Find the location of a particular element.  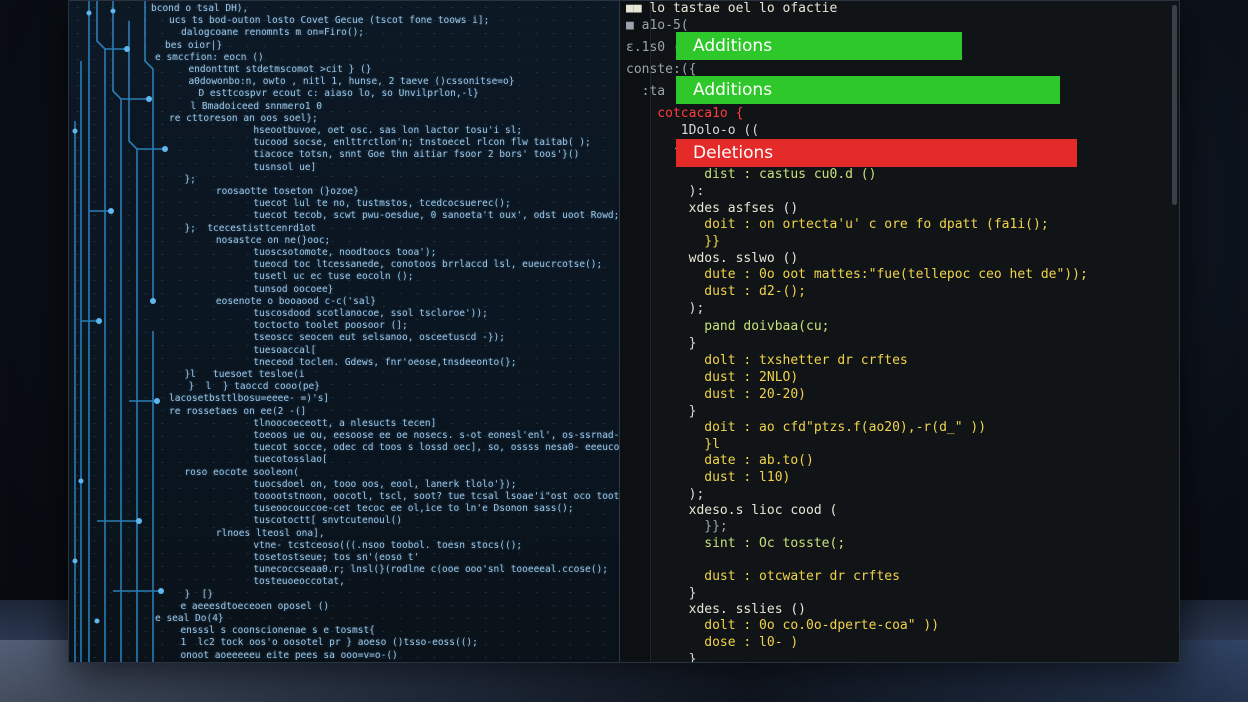

right-code-line: ■■ lo tastae oel lo ofactie is located at coordinates (732, 8).